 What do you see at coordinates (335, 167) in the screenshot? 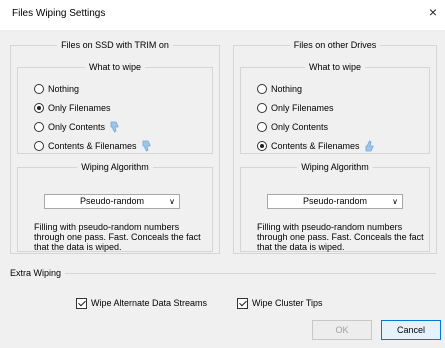
I see `other-algo-title: Wiping Algorithm` at bounding box center [335, 167].